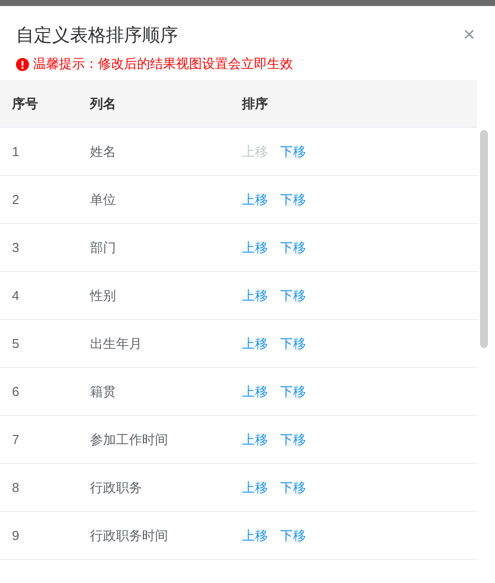 The image size is (495, 583). I want to click on column-header: 排序, so click(255, 103).